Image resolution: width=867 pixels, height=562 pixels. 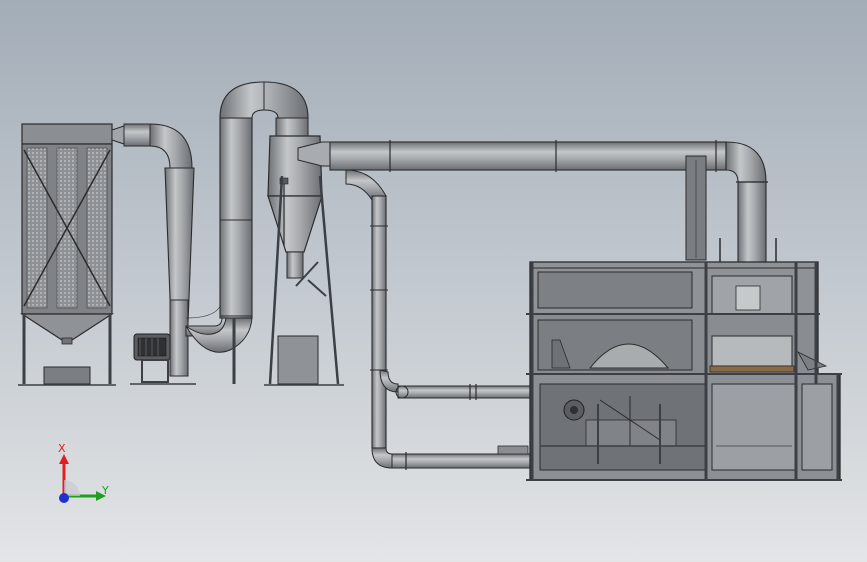 What do you see at coordinates (83, 475) in the screenshot?
I see `orientation-triad: X Y` at bounding box center [83, 475].